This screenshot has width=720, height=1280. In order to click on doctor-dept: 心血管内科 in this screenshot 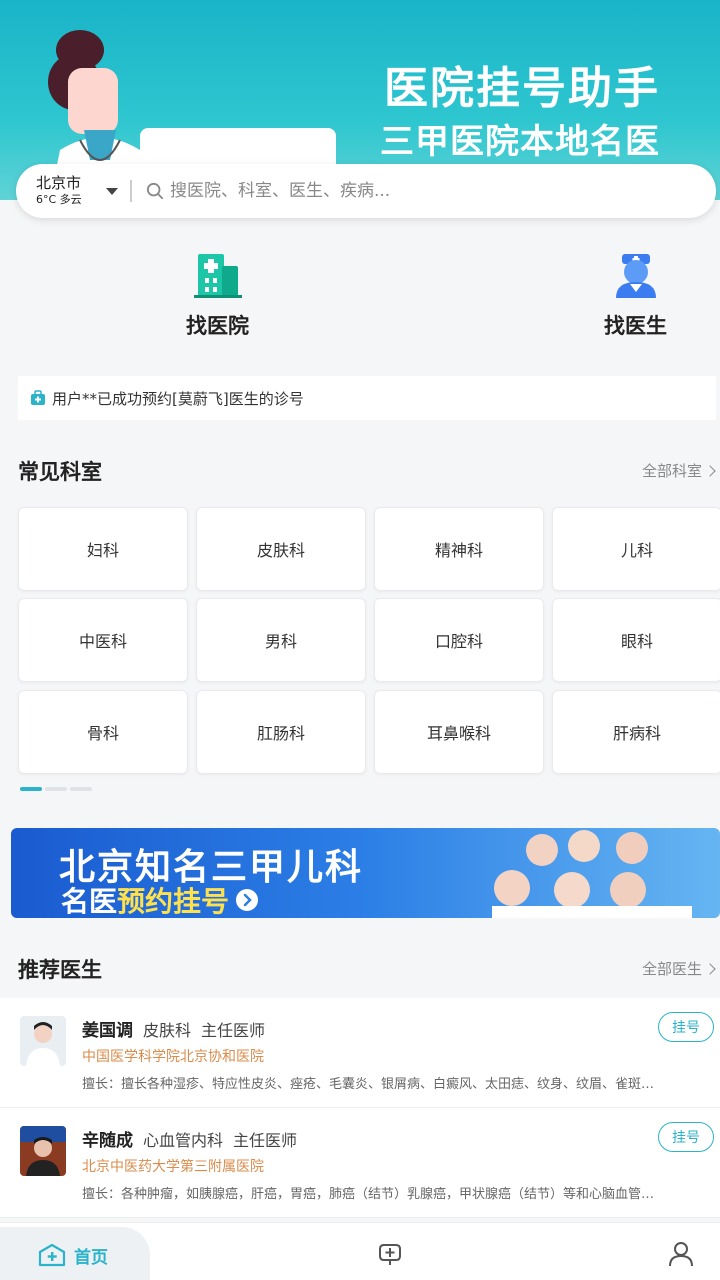, I will do `click(183, 1140)`.